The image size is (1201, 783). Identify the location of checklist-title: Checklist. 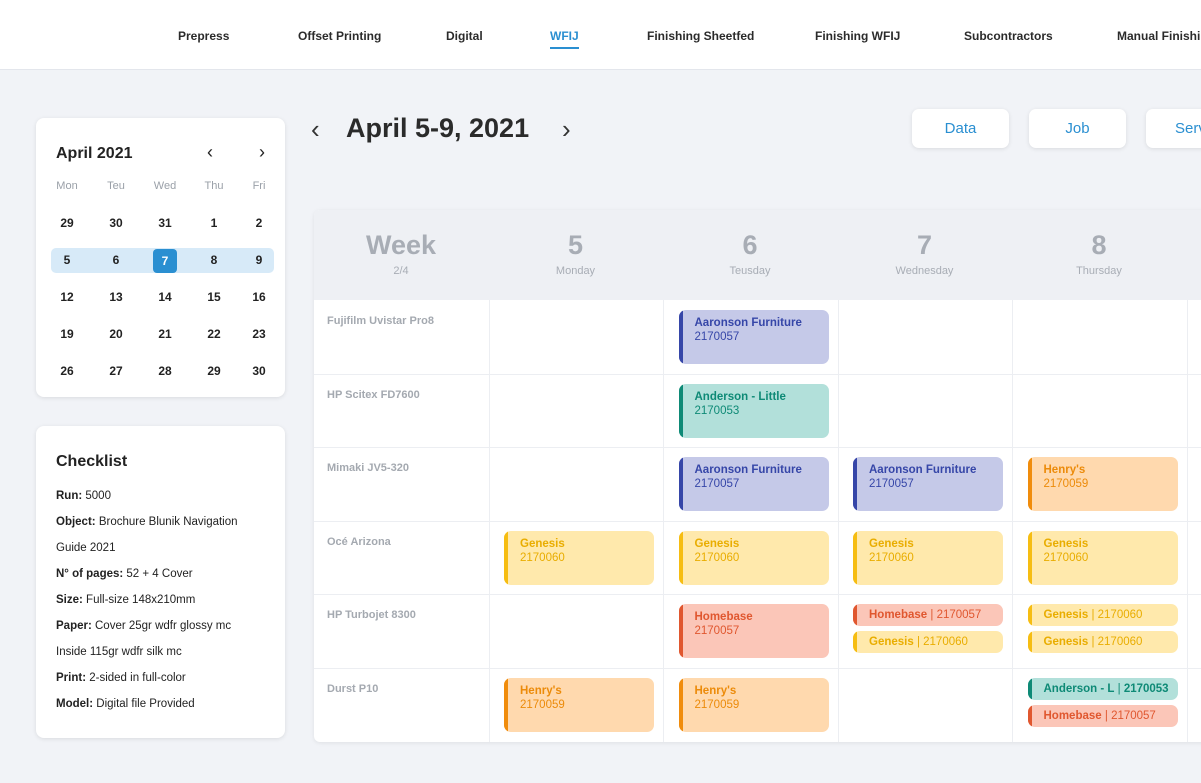
(92, 461).